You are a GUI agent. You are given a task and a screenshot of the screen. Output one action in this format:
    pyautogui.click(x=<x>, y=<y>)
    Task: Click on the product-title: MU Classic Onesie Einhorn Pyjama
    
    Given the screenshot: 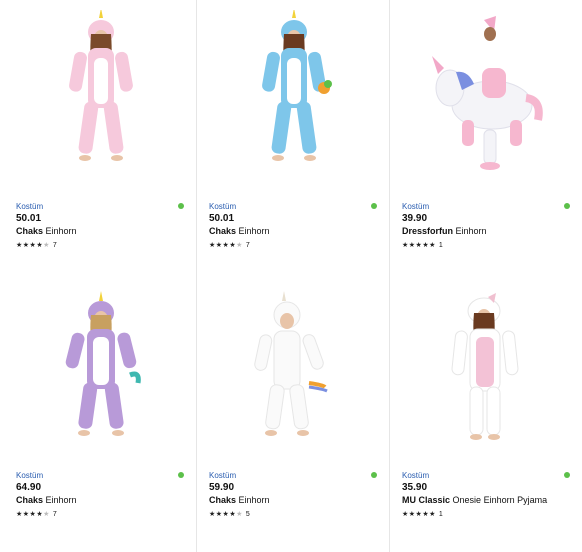 What is the action you would take?
    pyautogui.click(x=474, y=500)
    